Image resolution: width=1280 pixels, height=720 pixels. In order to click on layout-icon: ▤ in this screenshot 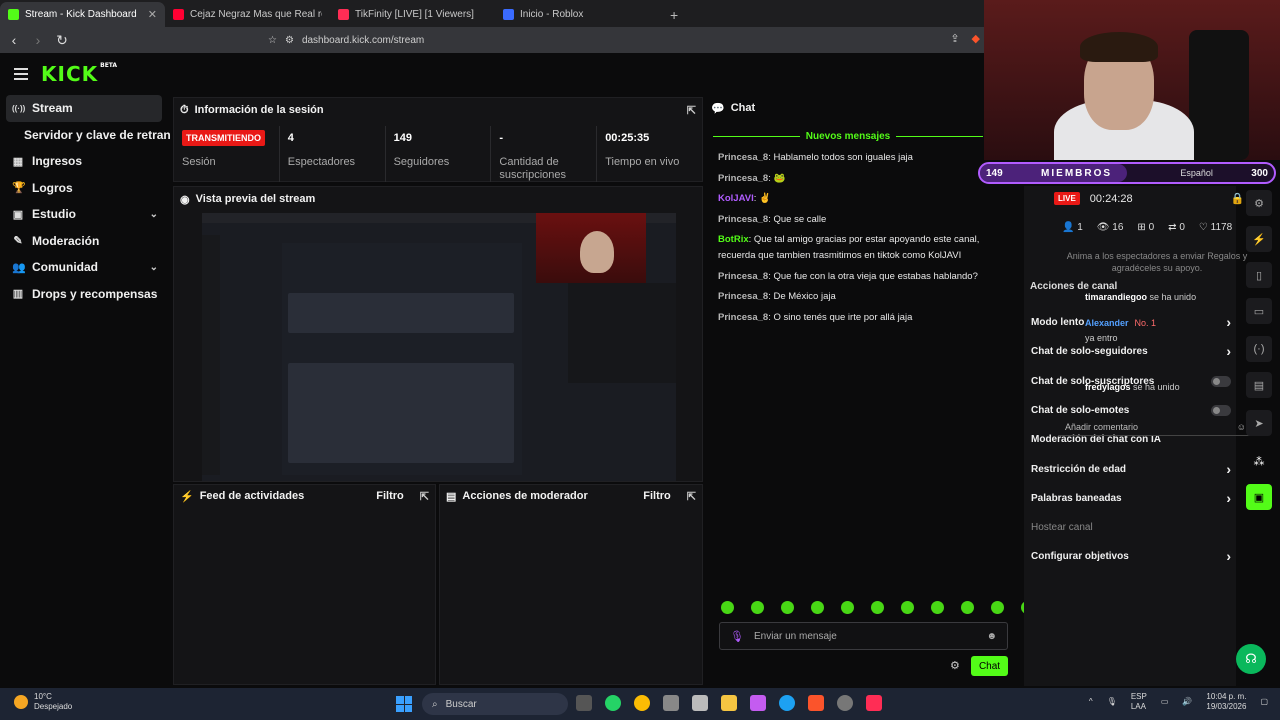, I will do `click(1259, 385)`.